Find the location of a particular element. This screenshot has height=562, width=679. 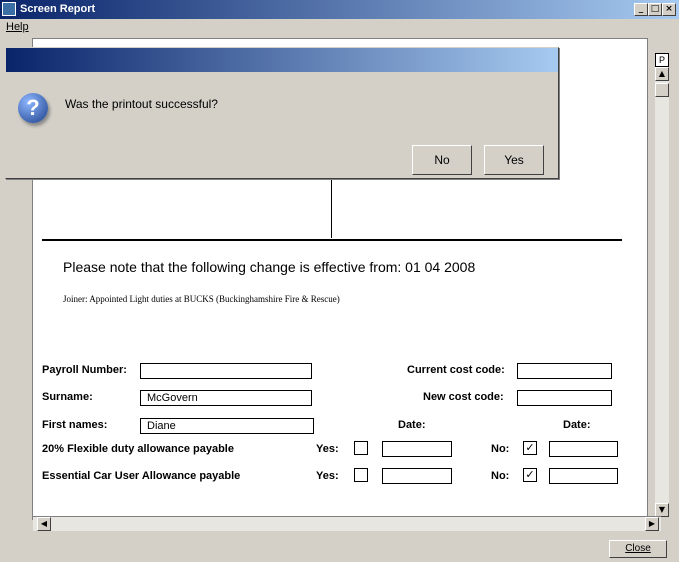

current-cost-code-field is located at coordinates (564, 371).